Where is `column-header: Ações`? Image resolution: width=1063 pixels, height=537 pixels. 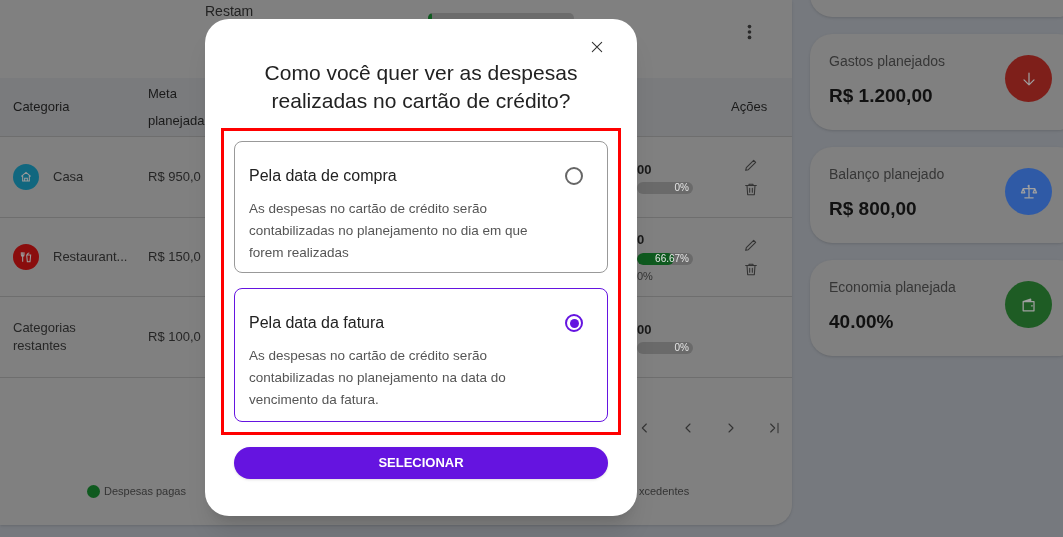 column-header: Ações is located at coordinates (749, 107).